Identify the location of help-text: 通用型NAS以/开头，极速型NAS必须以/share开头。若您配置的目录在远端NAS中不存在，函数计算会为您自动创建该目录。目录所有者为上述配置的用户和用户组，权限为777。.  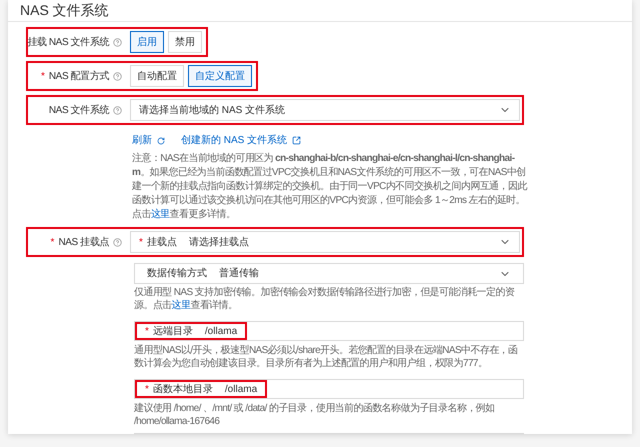
(326, 357).